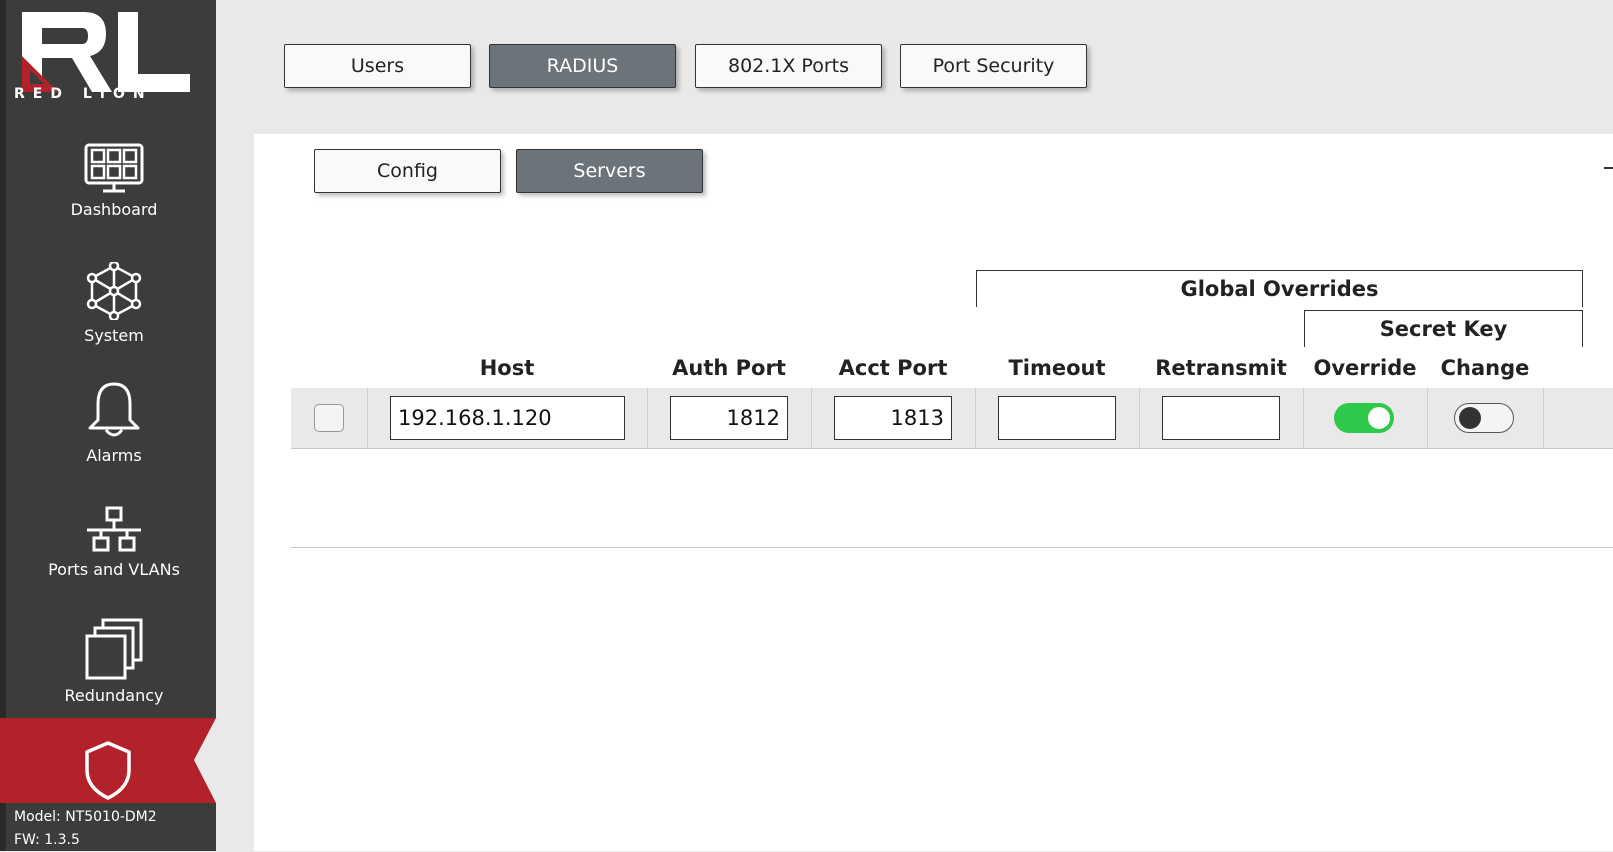 The width and height of the screenshot is (1613, 852). I want to click on sidebar-item-label: Redundancy, so click(114, 695).